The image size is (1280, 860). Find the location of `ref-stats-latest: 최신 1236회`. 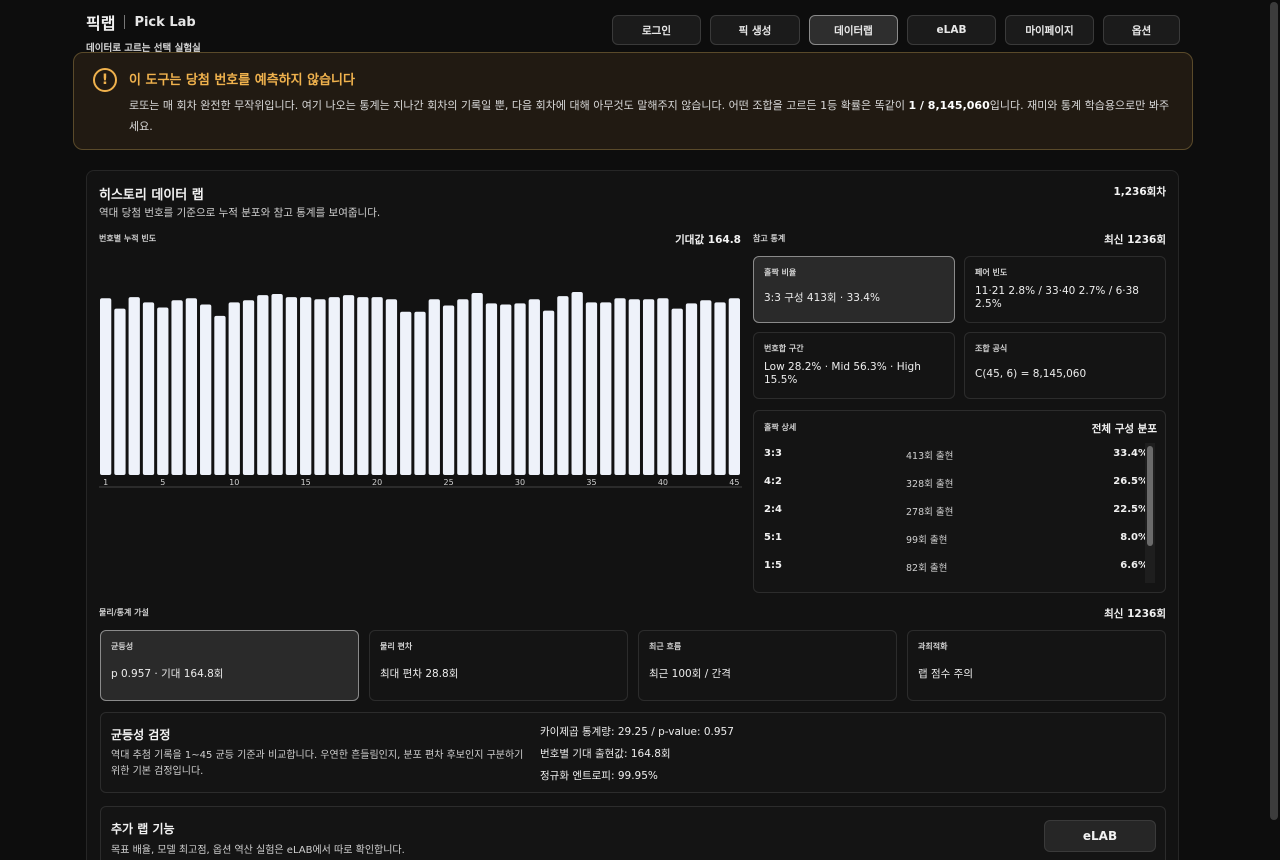

ref-stats-latest: 최신 1236회 is located at coordinates (1135, 240).